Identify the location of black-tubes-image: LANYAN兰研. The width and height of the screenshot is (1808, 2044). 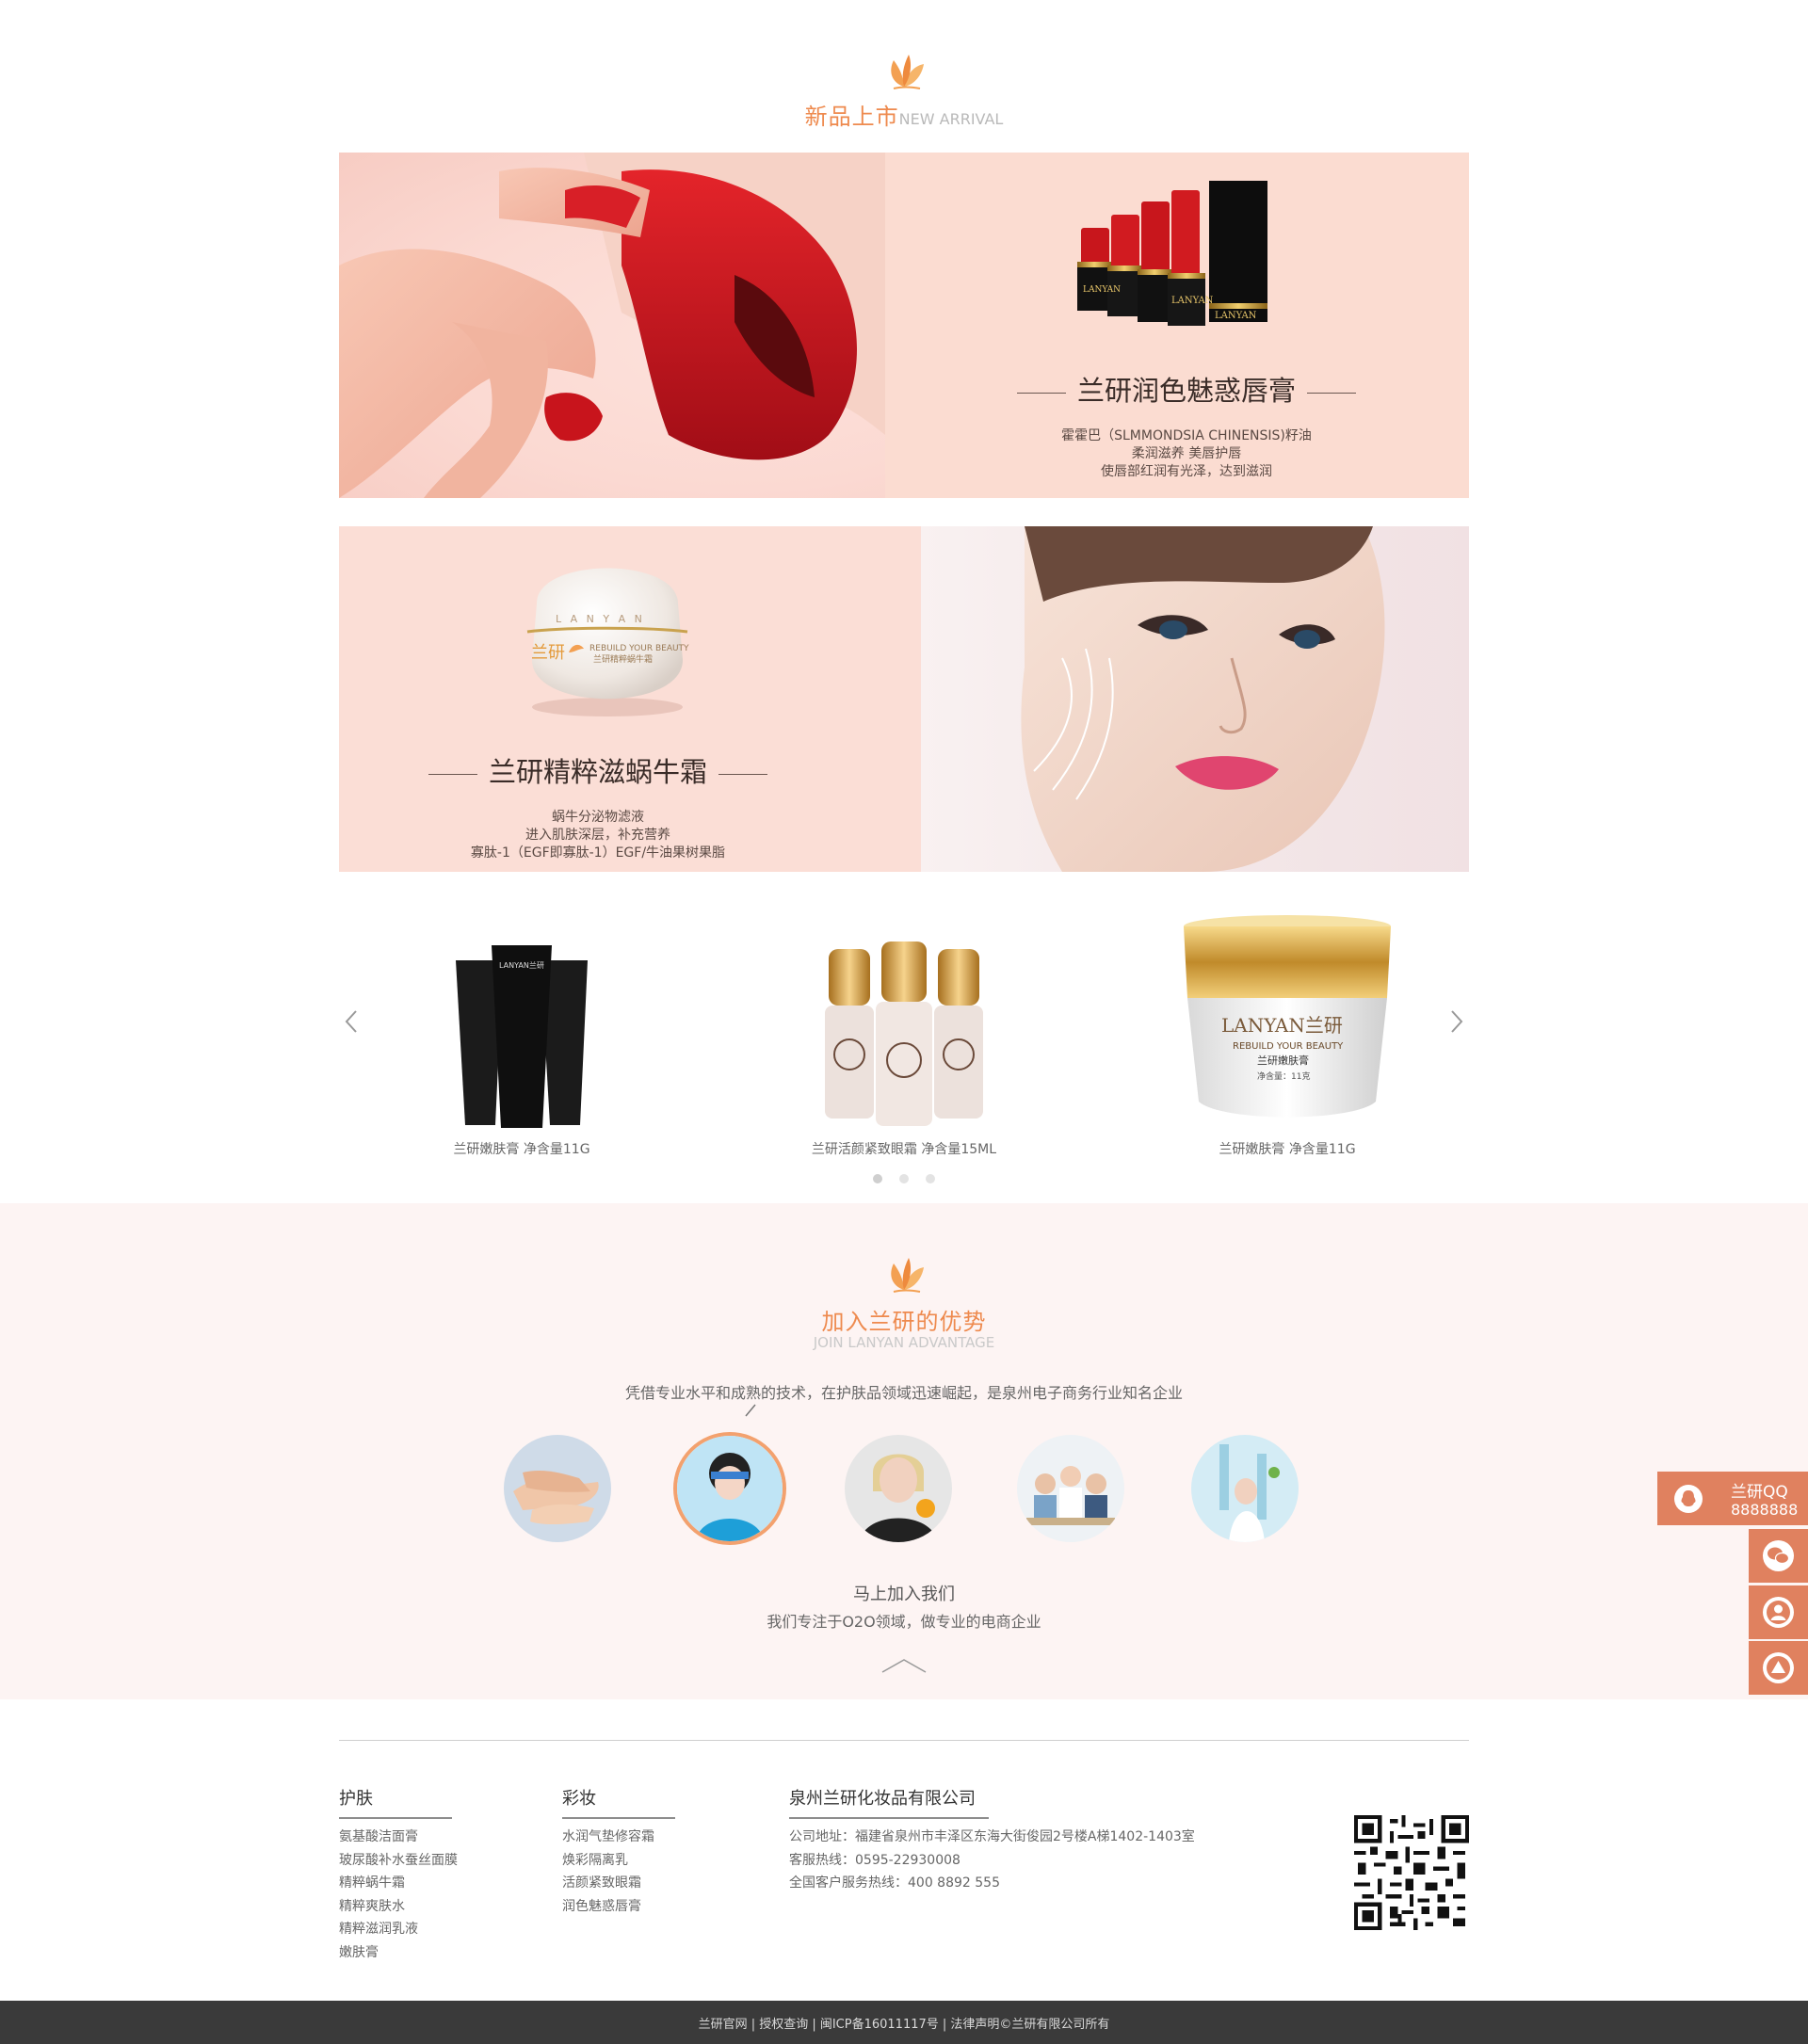
(522, 1036).